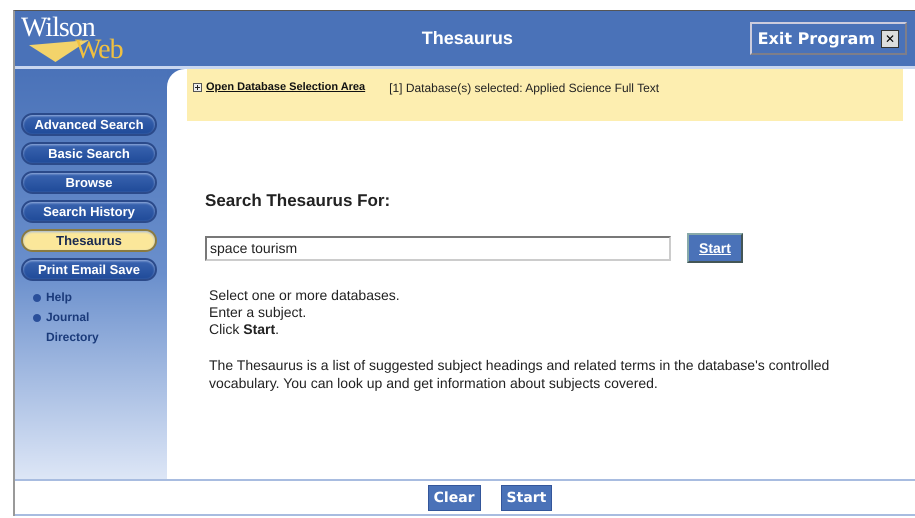 The height and width of the screenshot is (518, 915). What do you see at coordinates (89, 211) in the screenshot?
I see `nav-button: Search History` at bounding box center [89, 211].